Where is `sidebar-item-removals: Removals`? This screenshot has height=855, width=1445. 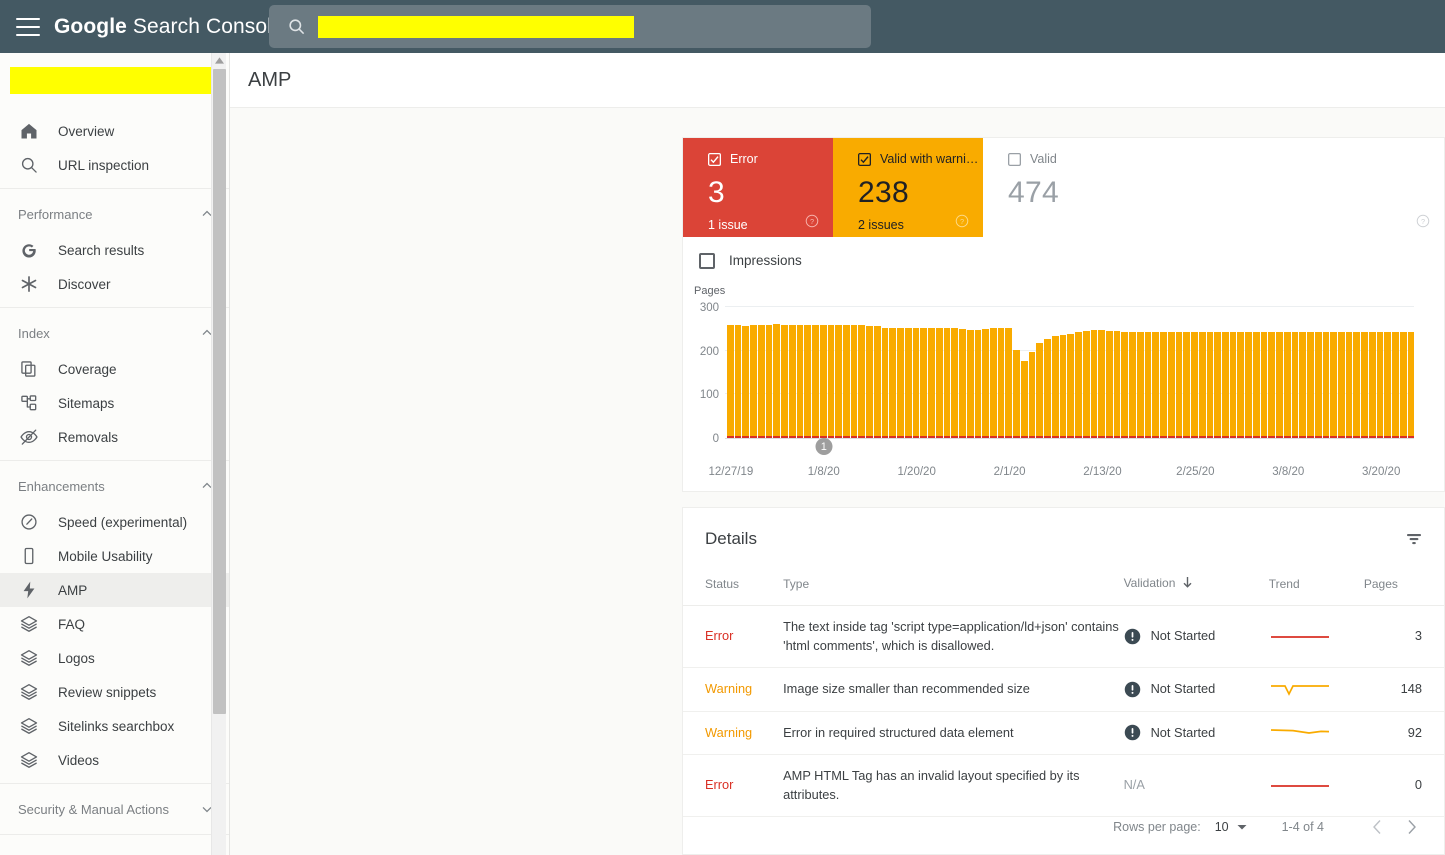
sidebar-item-removals: Removals is located at coordinates (114, 437).